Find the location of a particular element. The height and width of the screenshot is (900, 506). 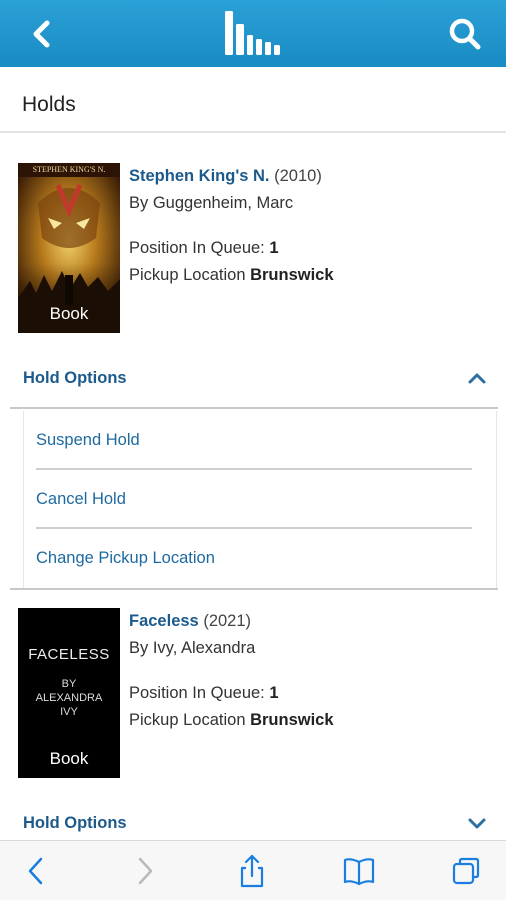

cover-art-text: STEPHEN KING'S N. is located at coordinates (69, 169).